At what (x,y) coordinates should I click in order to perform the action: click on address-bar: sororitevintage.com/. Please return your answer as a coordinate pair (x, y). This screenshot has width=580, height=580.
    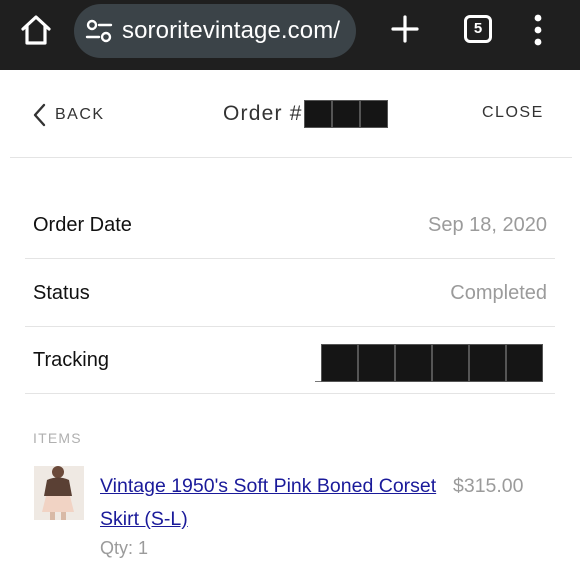
    Looking at the image, I should click on (215, 31).